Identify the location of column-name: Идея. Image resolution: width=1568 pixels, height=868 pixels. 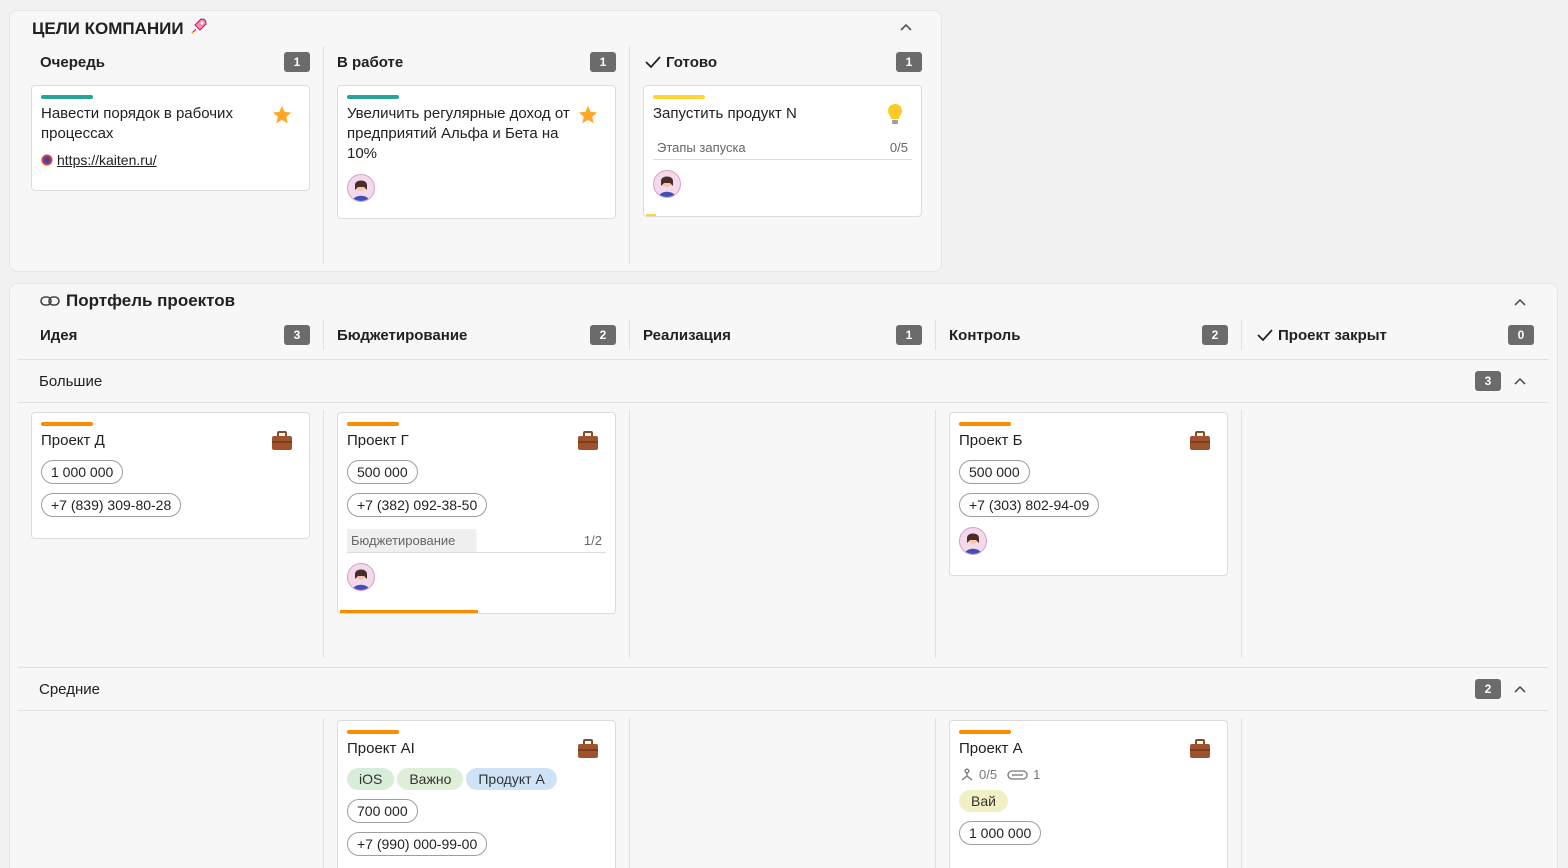
(59, 335).